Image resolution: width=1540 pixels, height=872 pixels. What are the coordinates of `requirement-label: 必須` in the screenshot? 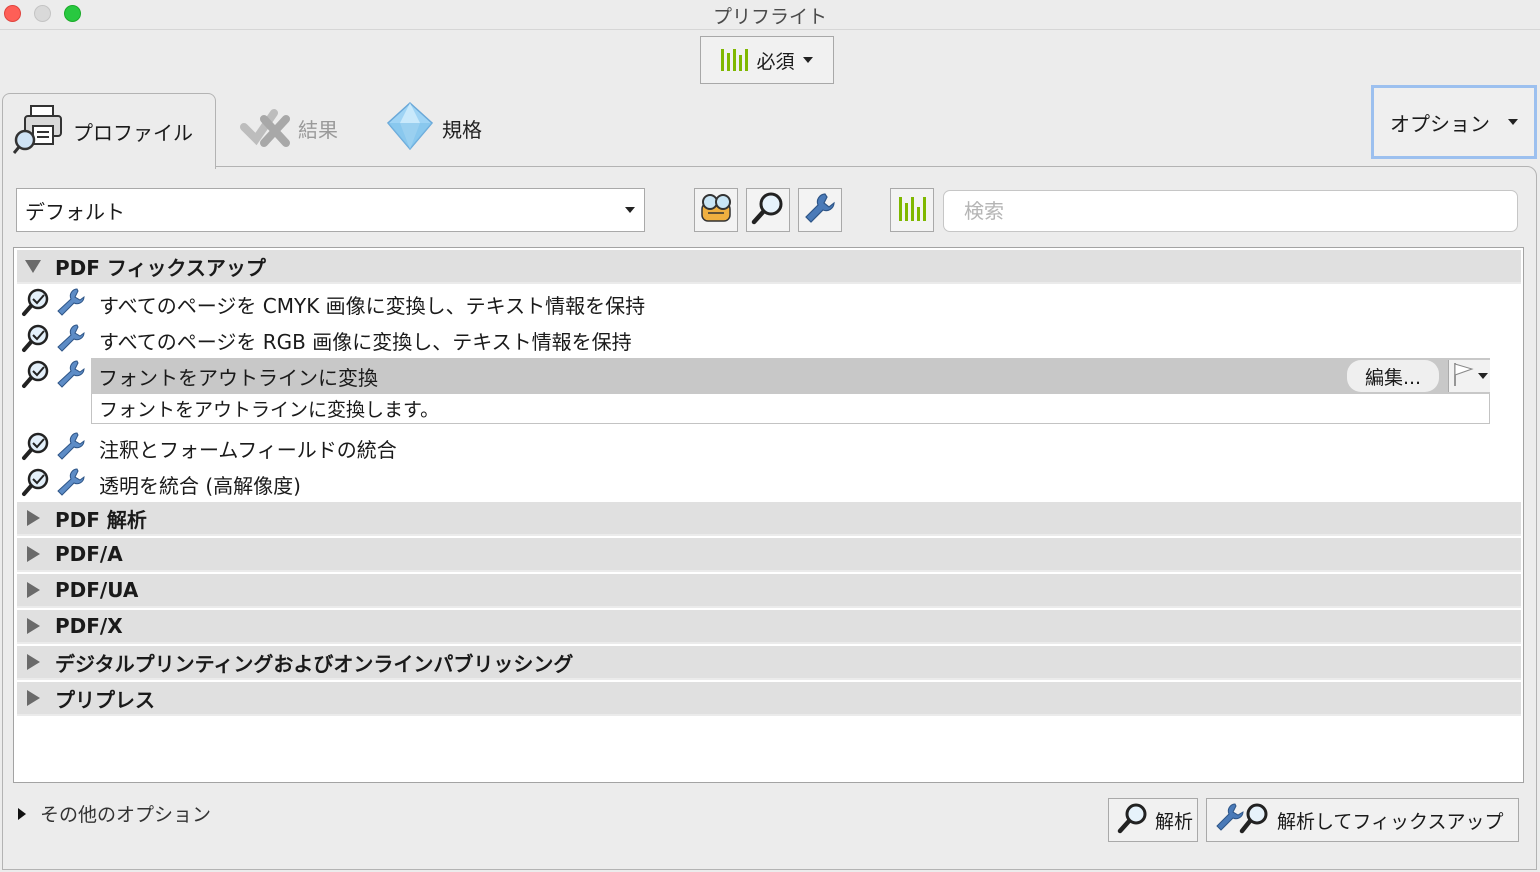 It's located at (775, 61).